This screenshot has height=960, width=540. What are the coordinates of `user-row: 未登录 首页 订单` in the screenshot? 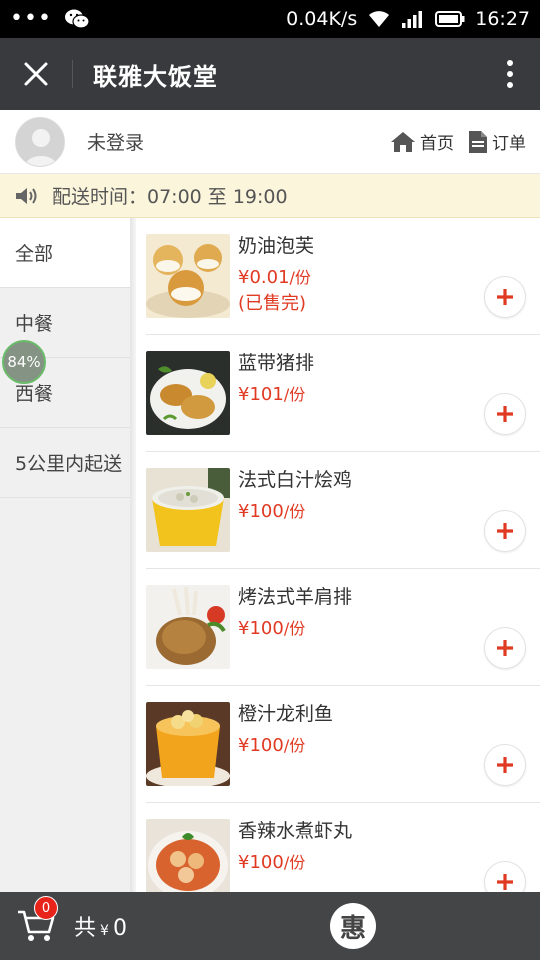 It's located at (270, 142).